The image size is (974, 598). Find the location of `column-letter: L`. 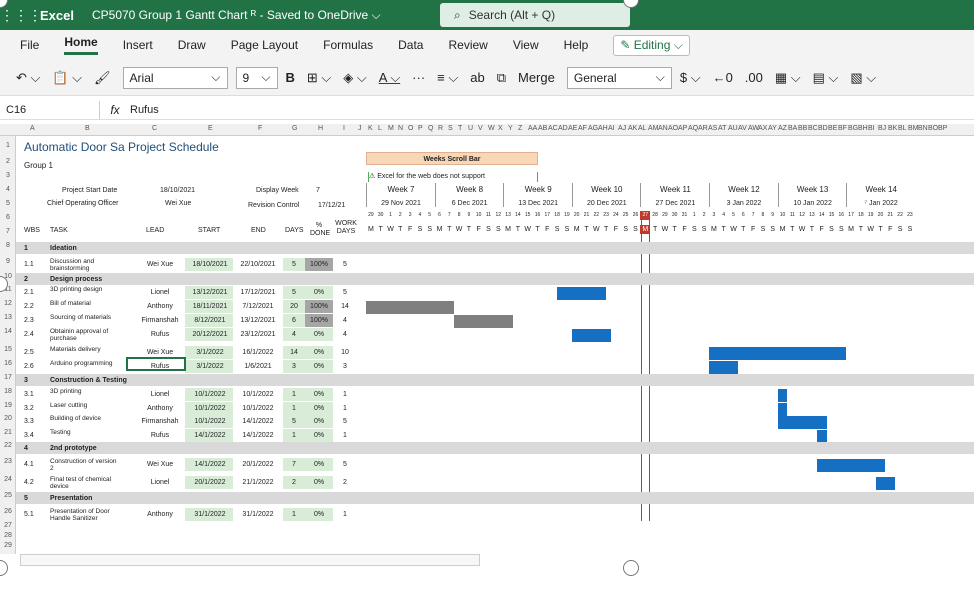

column-letter: L is located at coordinates (380, 128).